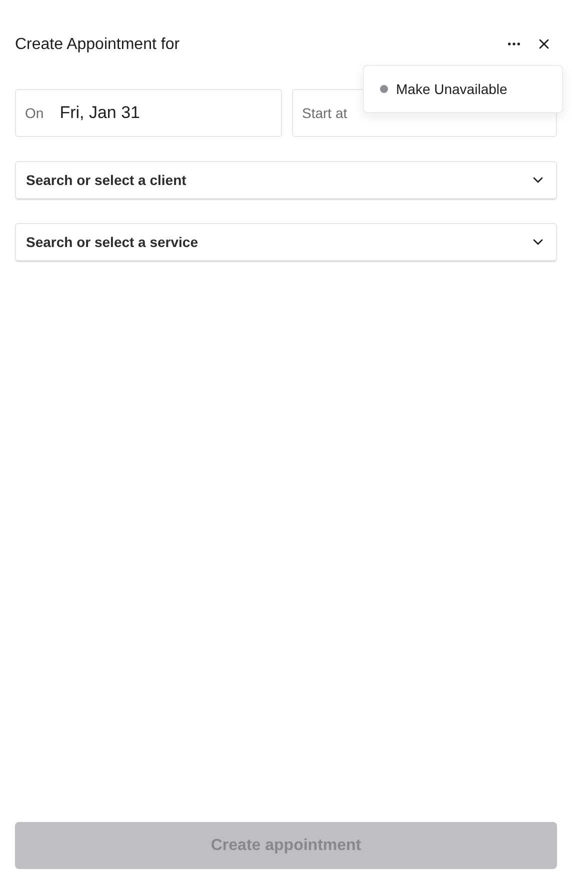 The height and width of the screenshot is (887, 572). What do you see at coordinates (286, 242) in the screenshot?
I see `select-dropdown: Search or select a service` at bounding box center [286, 242].